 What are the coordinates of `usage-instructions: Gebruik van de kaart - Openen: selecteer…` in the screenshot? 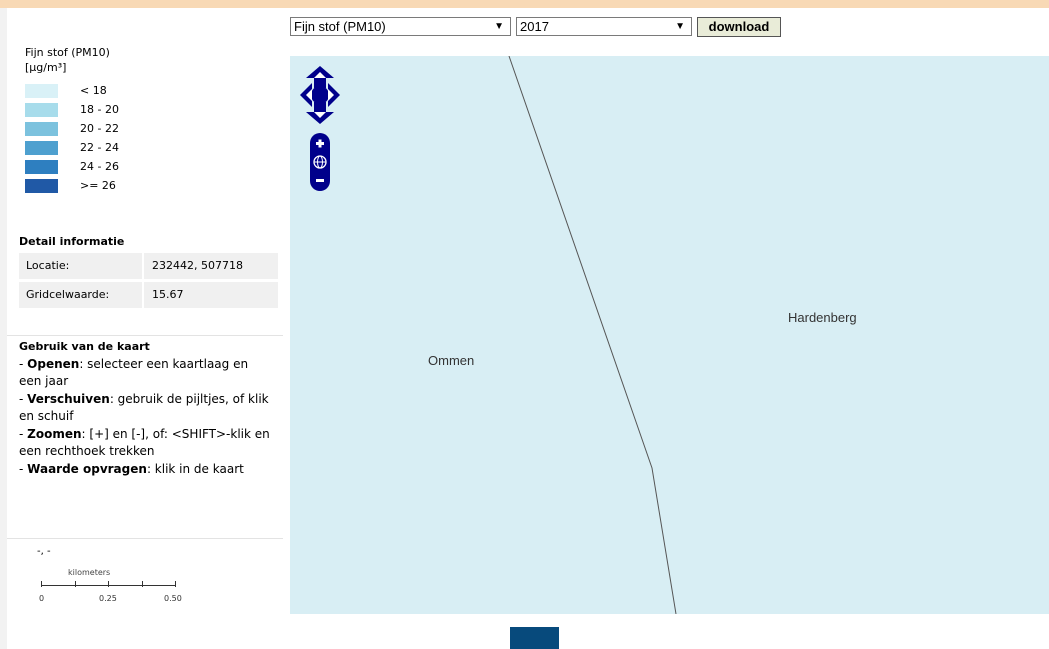 It's located at (146, 408).